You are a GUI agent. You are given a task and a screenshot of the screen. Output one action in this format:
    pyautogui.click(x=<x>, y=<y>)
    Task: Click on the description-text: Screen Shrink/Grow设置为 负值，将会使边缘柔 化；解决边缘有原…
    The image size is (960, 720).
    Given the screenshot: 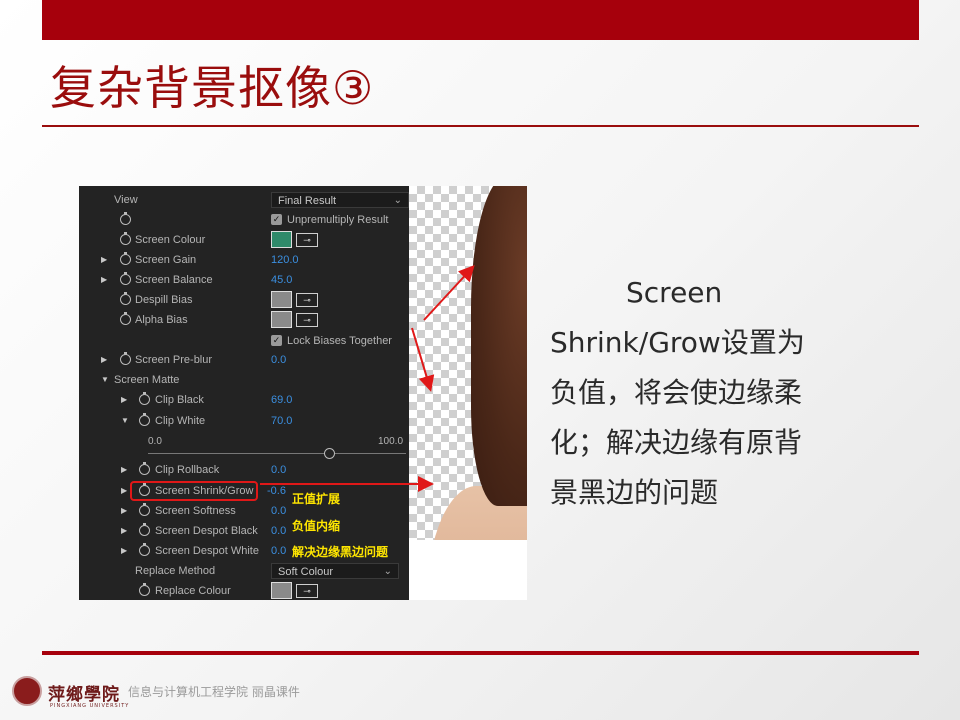 What is the action you would take?
    pyautogui.click(x=700, y=393)
    